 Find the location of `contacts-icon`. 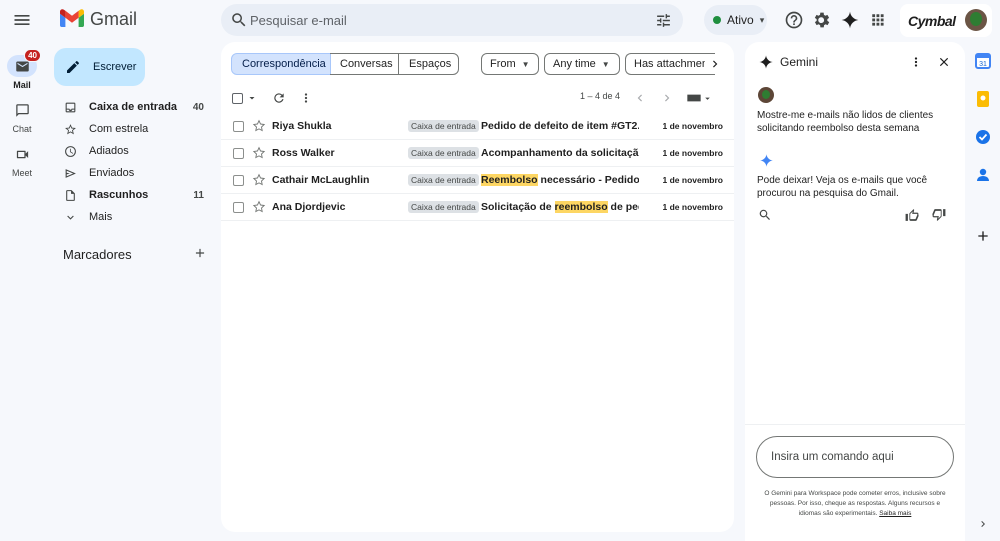

contacts-icon is located at coordinates (983, 174).